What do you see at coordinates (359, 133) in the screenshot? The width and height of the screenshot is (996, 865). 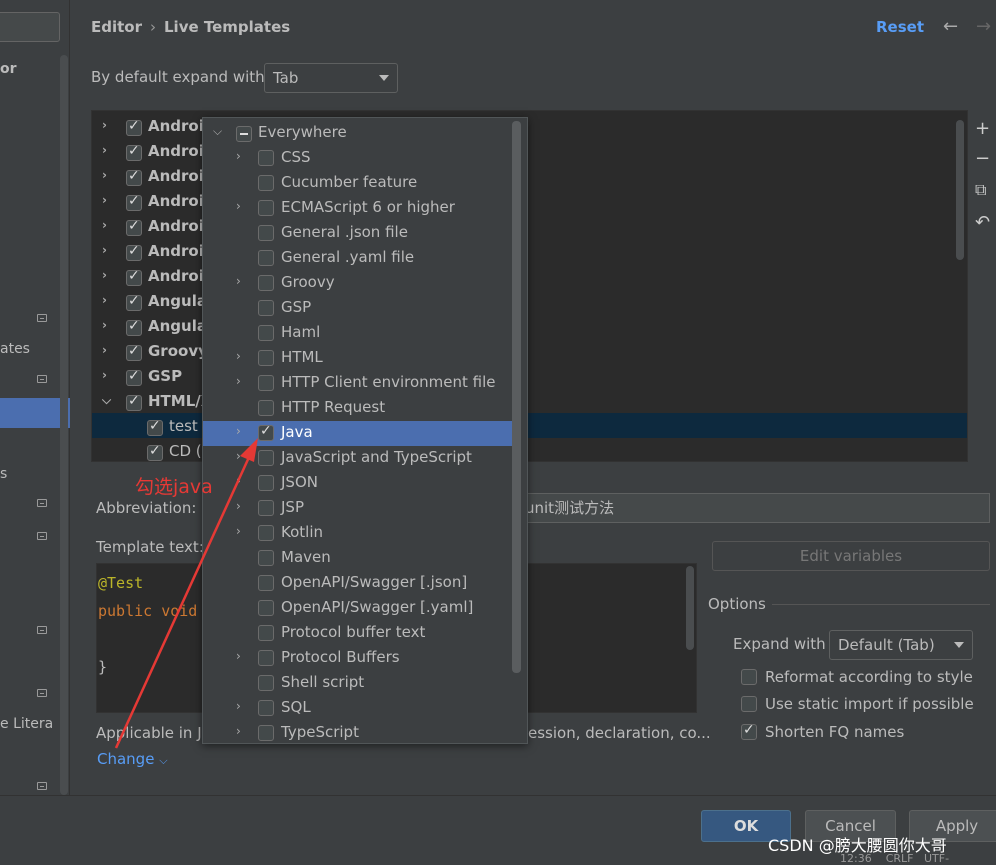 I see `popup-item-everywhere: ⌵ Everywhere` at bounding box center [359, 133].